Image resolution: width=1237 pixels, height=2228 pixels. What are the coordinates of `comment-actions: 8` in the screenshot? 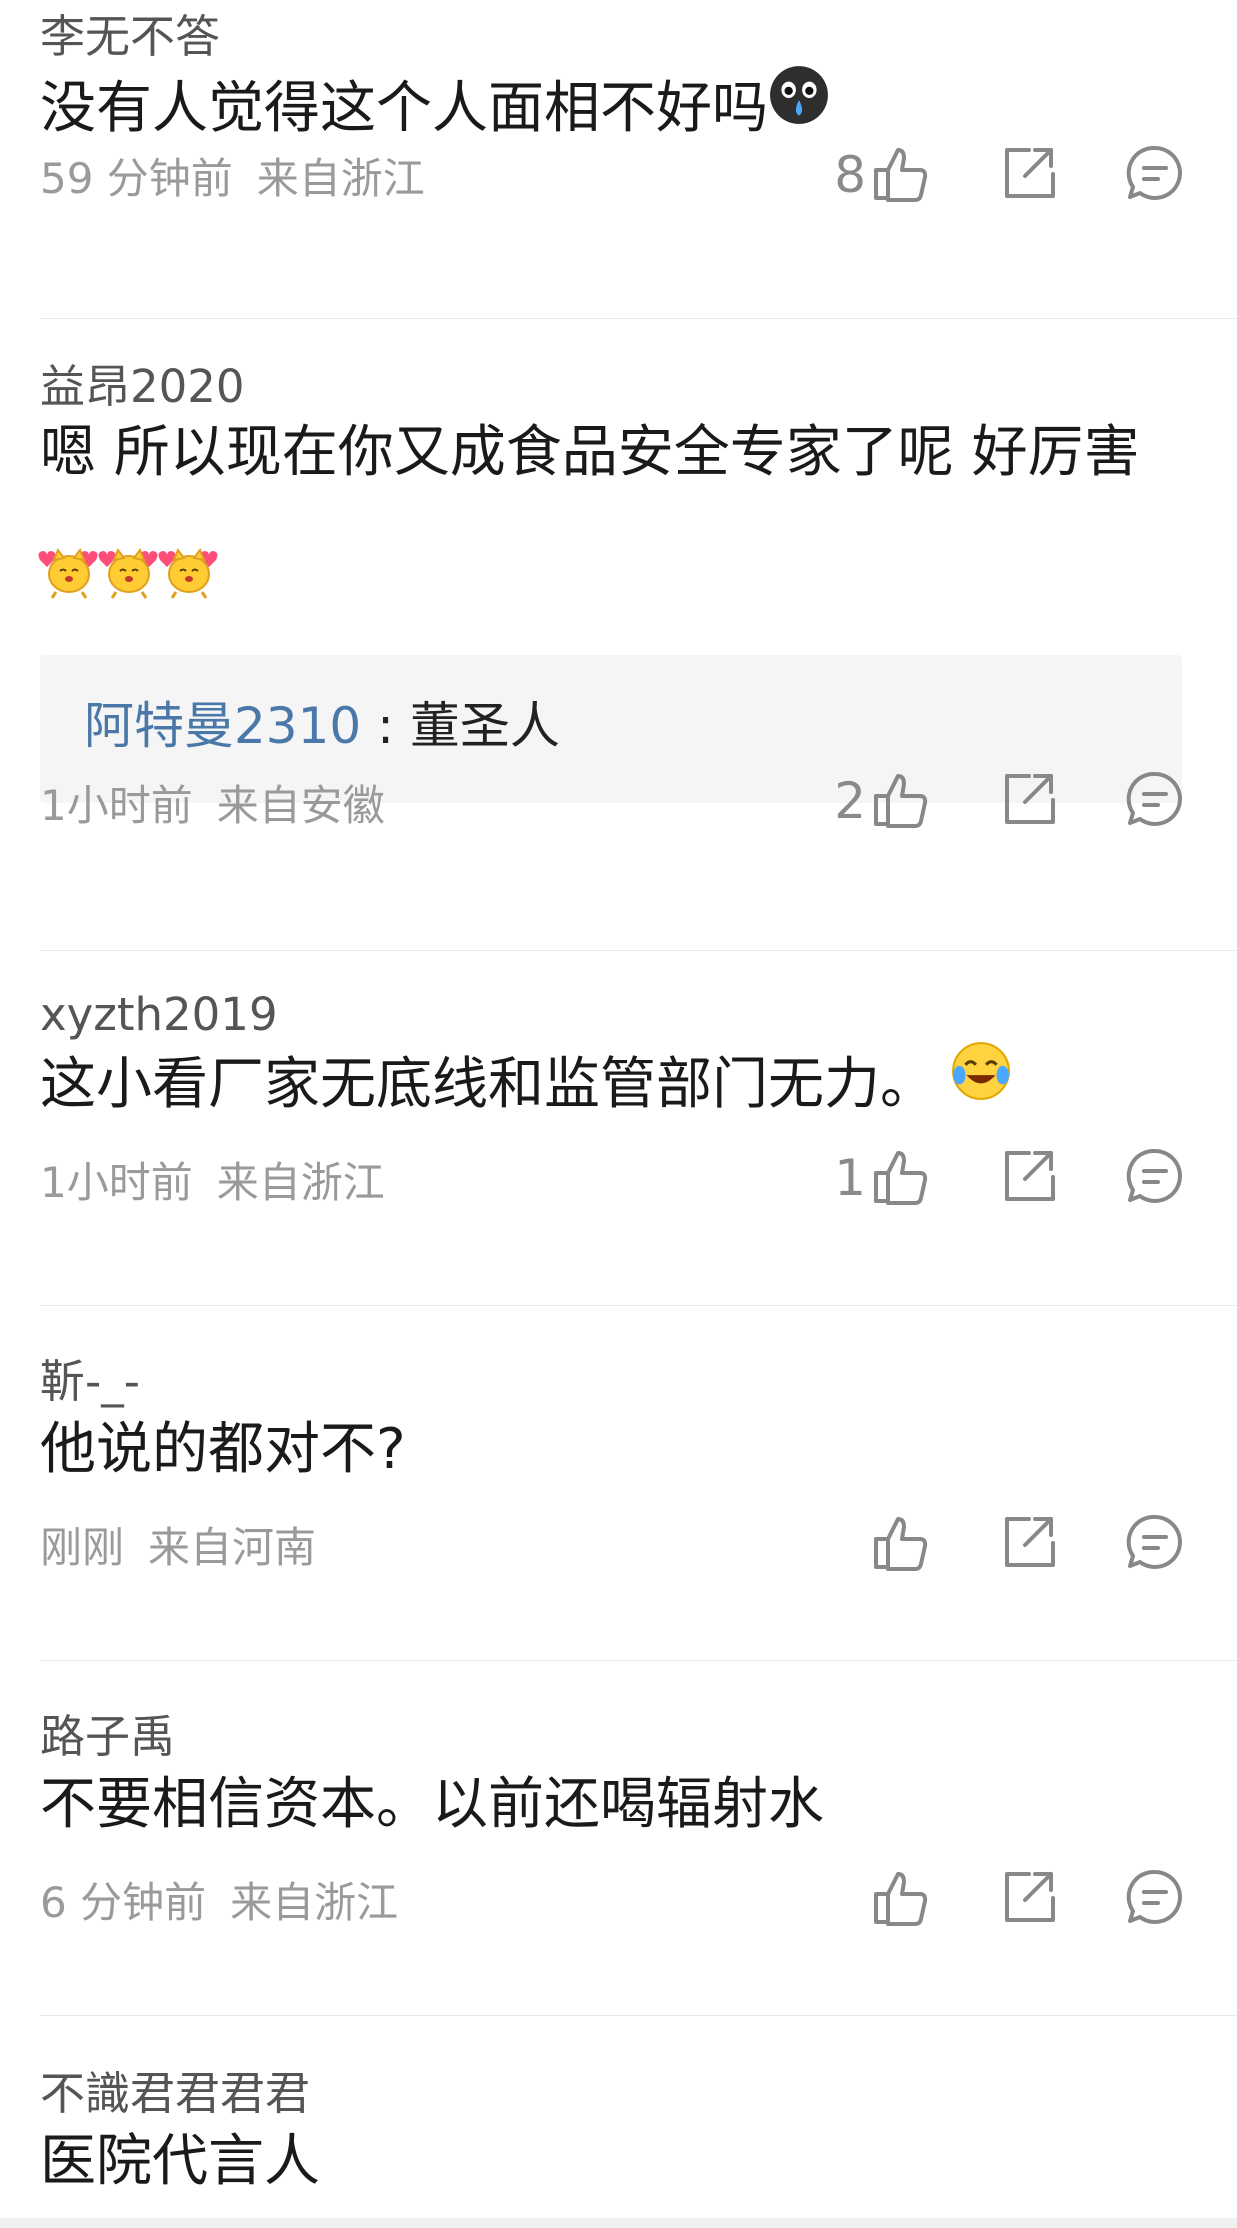 It's located at (638, 175).